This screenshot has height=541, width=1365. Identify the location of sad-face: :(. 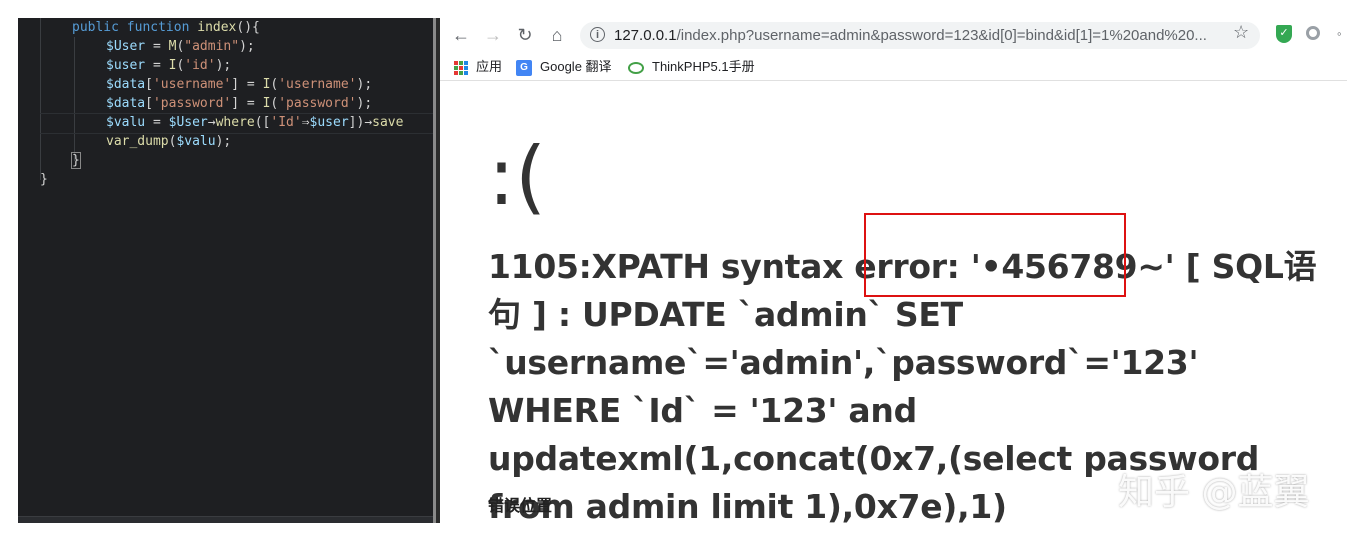
(517, 176).